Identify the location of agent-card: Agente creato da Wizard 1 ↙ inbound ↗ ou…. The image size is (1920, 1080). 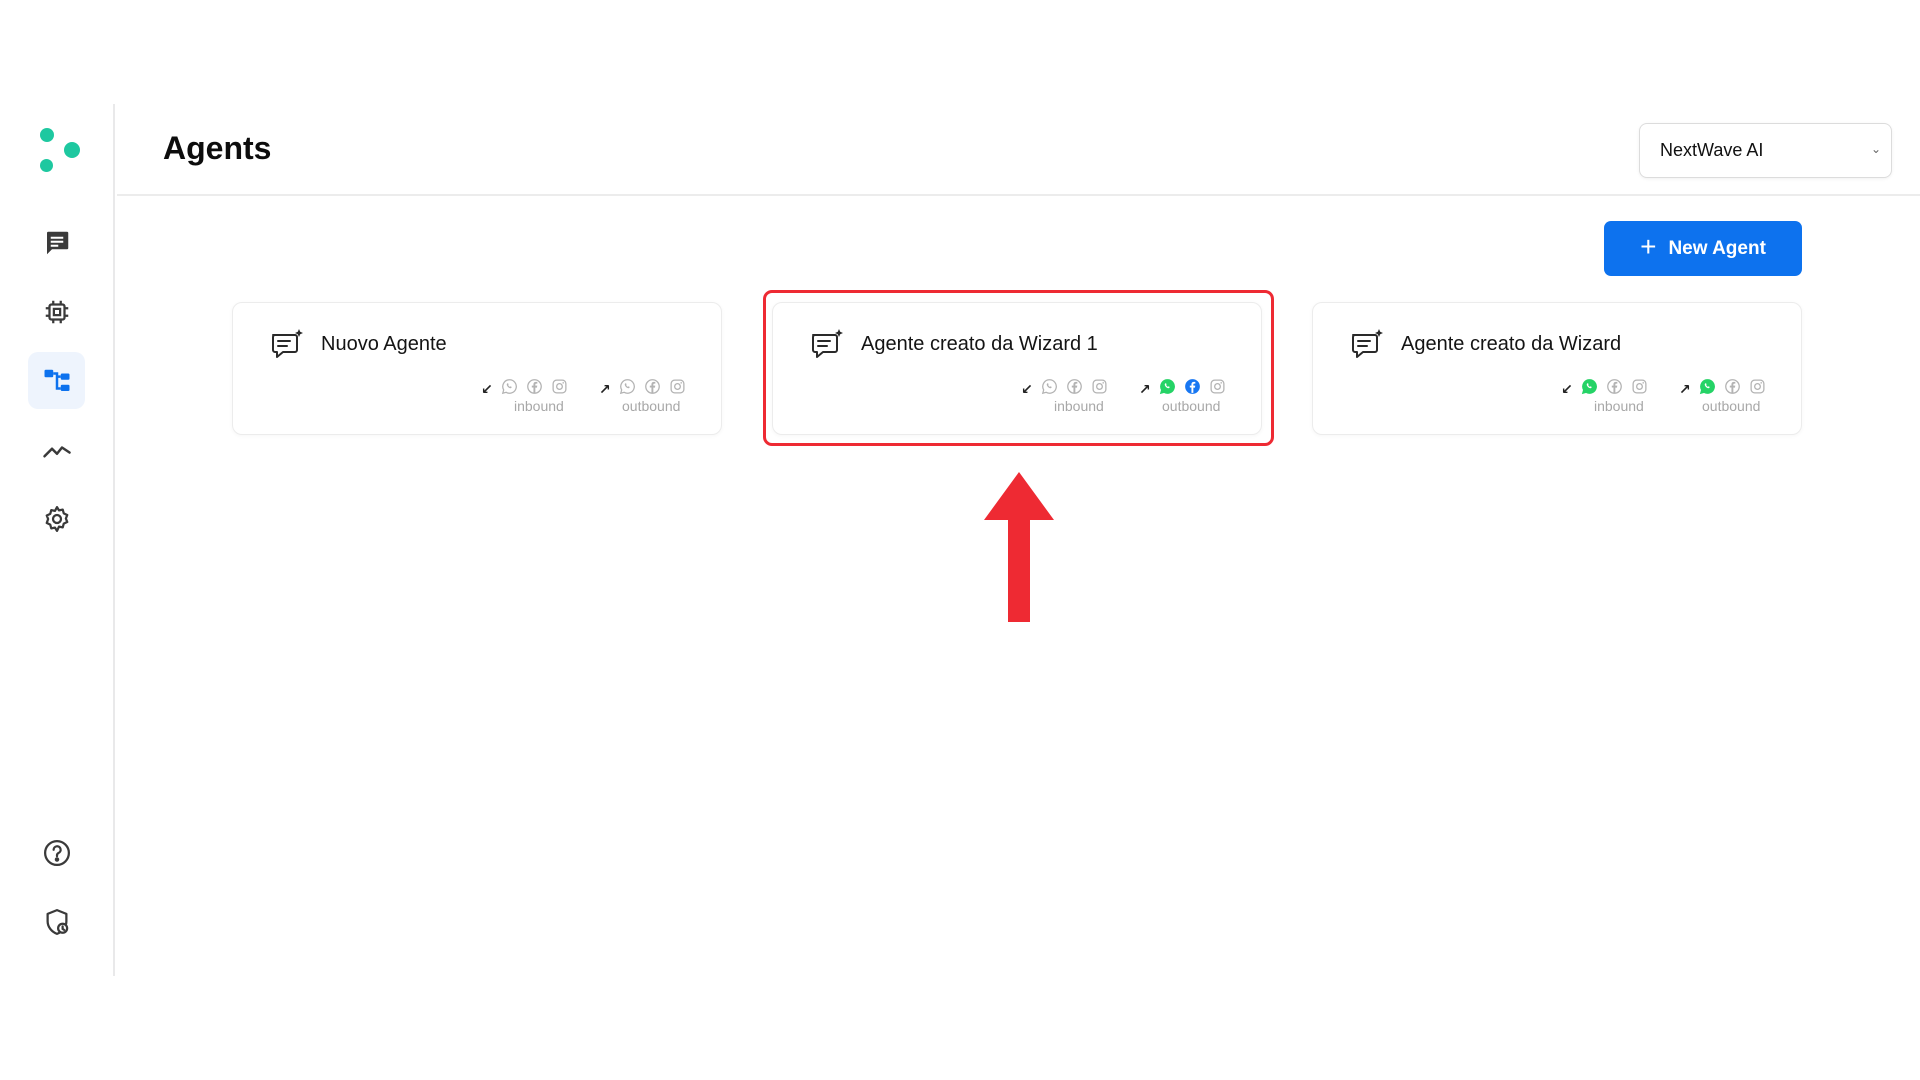
(1017, 368).